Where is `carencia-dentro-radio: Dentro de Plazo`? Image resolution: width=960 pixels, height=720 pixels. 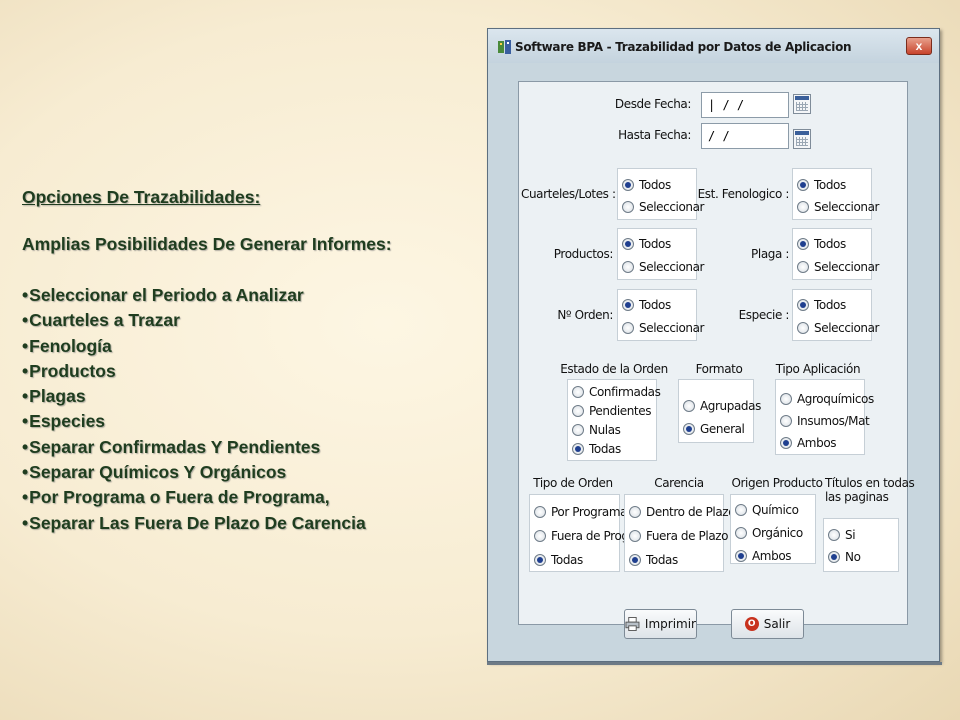 carencia-dentro-radio: Dentro de Plazo is located at coordinates (682, 512).